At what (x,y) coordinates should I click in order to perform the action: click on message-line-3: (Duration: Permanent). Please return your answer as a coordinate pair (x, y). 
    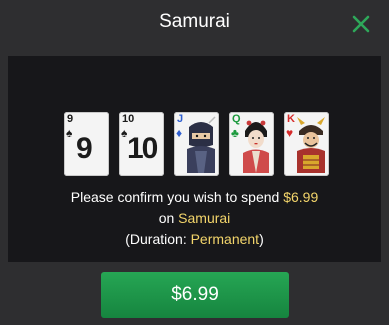
    Looking at the image, I should click on (194, 239).